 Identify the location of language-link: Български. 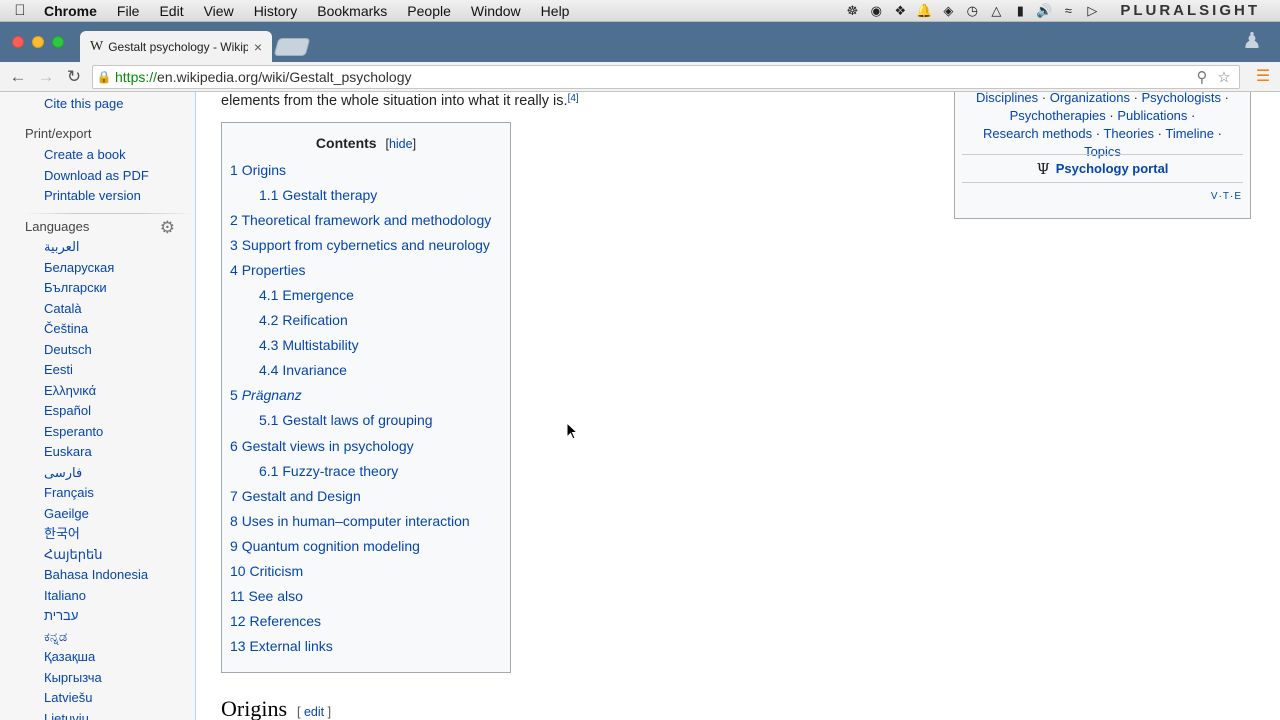
(97, 288).